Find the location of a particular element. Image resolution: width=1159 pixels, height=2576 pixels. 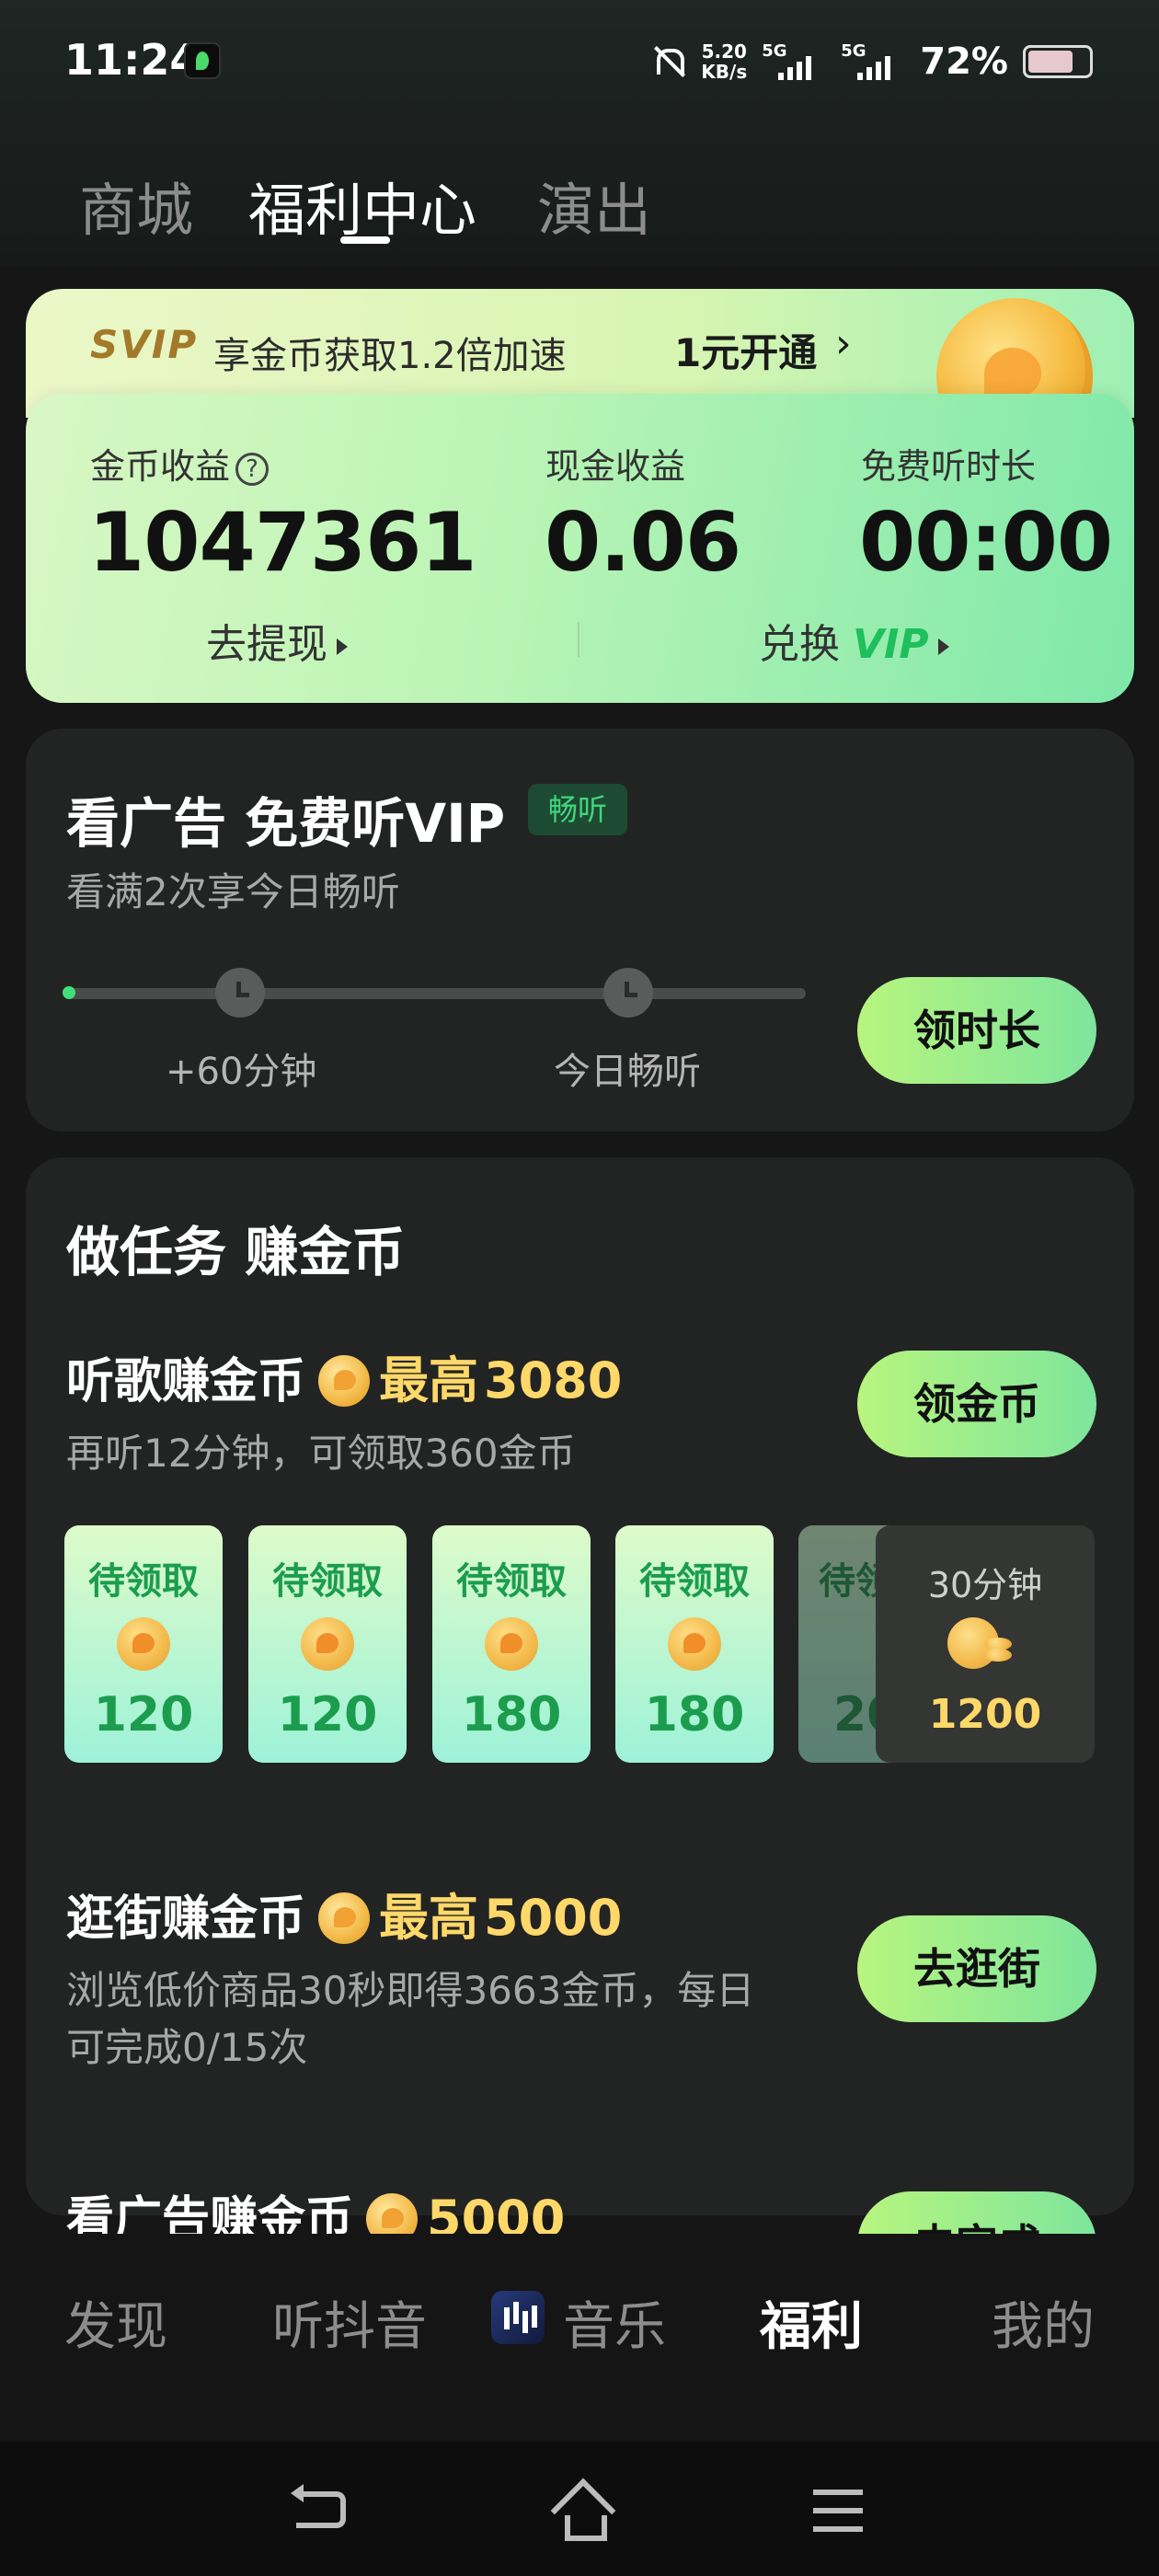

free-time-value: 00:00 is located at coordinates (986, 542).